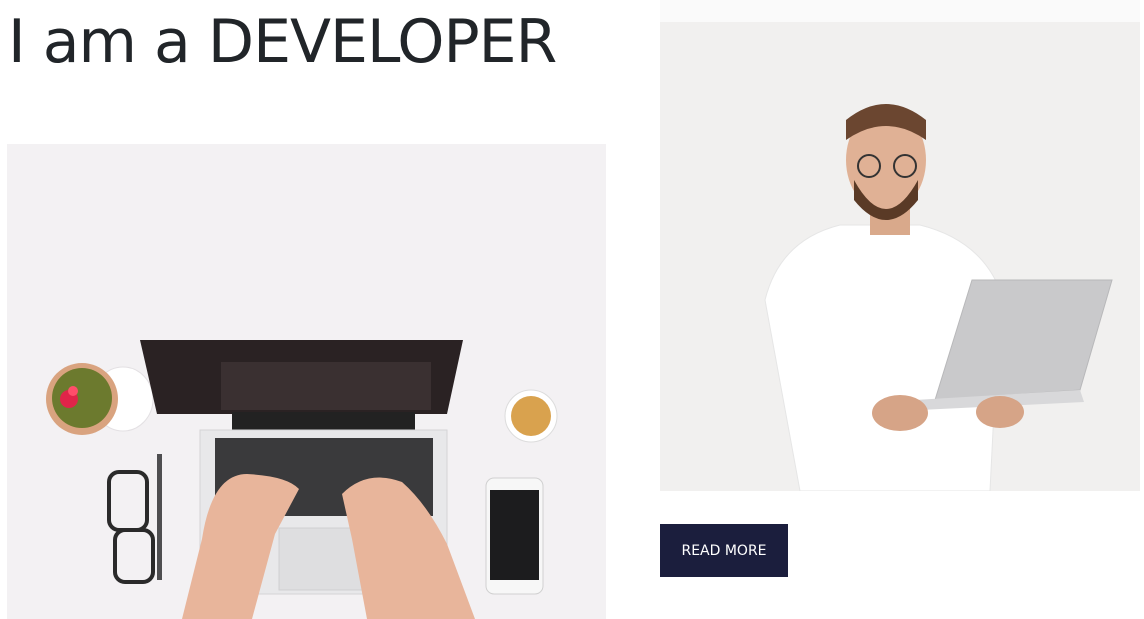 Image resolution: width=1144 pixels, height=619 pixels. What do you see at coordinates (282, 42) in the screenshot?
I see `page-title: I am a DEVELOPER` at bounding box center [282, 42].